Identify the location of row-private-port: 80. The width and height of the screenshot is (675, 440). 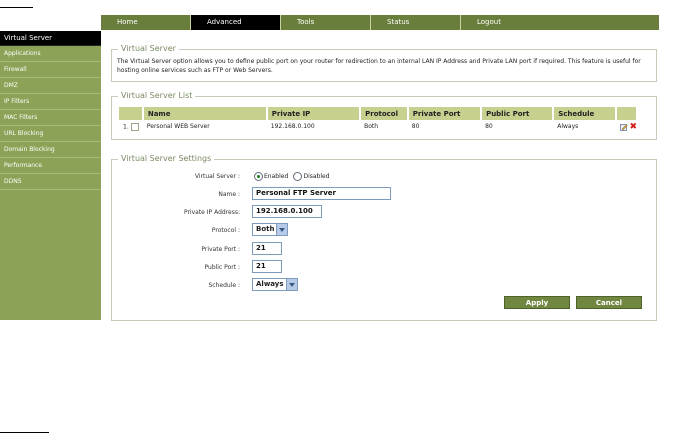
(415, 126).